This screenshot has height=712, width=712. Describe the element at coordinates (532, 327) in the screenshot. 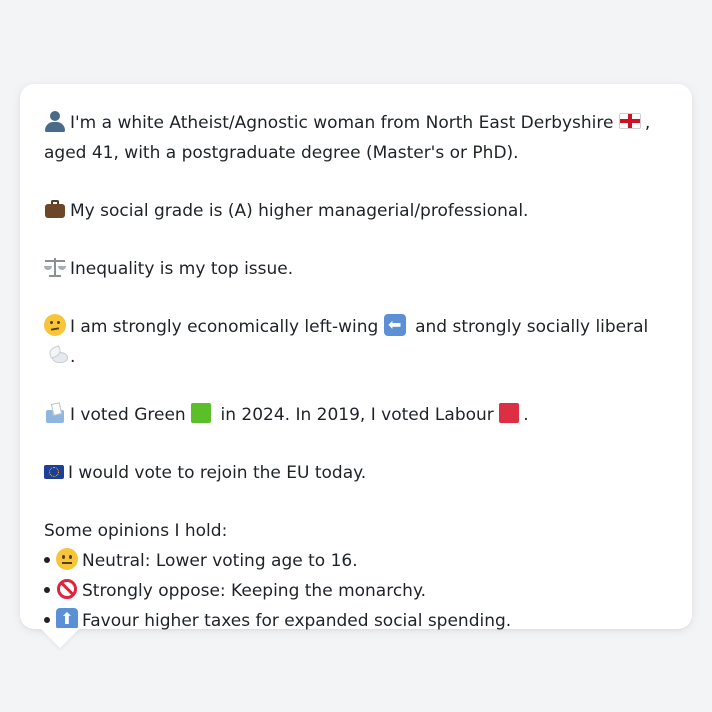

I see `ideology-text-b: and strongly socially liberal` at that location.